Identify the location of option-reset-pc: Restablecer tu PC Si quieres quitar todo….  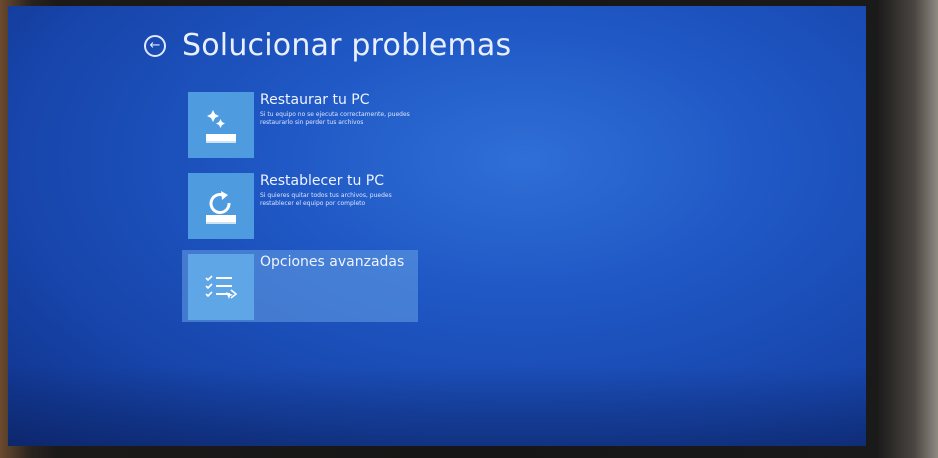
(309, 206).